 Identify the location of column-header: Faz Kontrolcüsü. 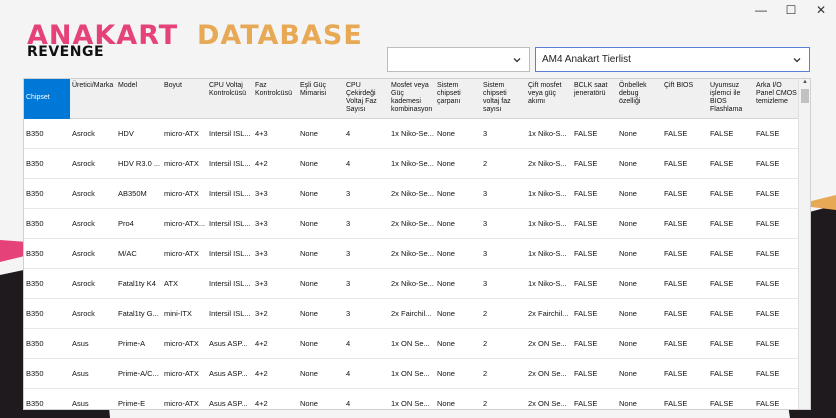
(275, 99).